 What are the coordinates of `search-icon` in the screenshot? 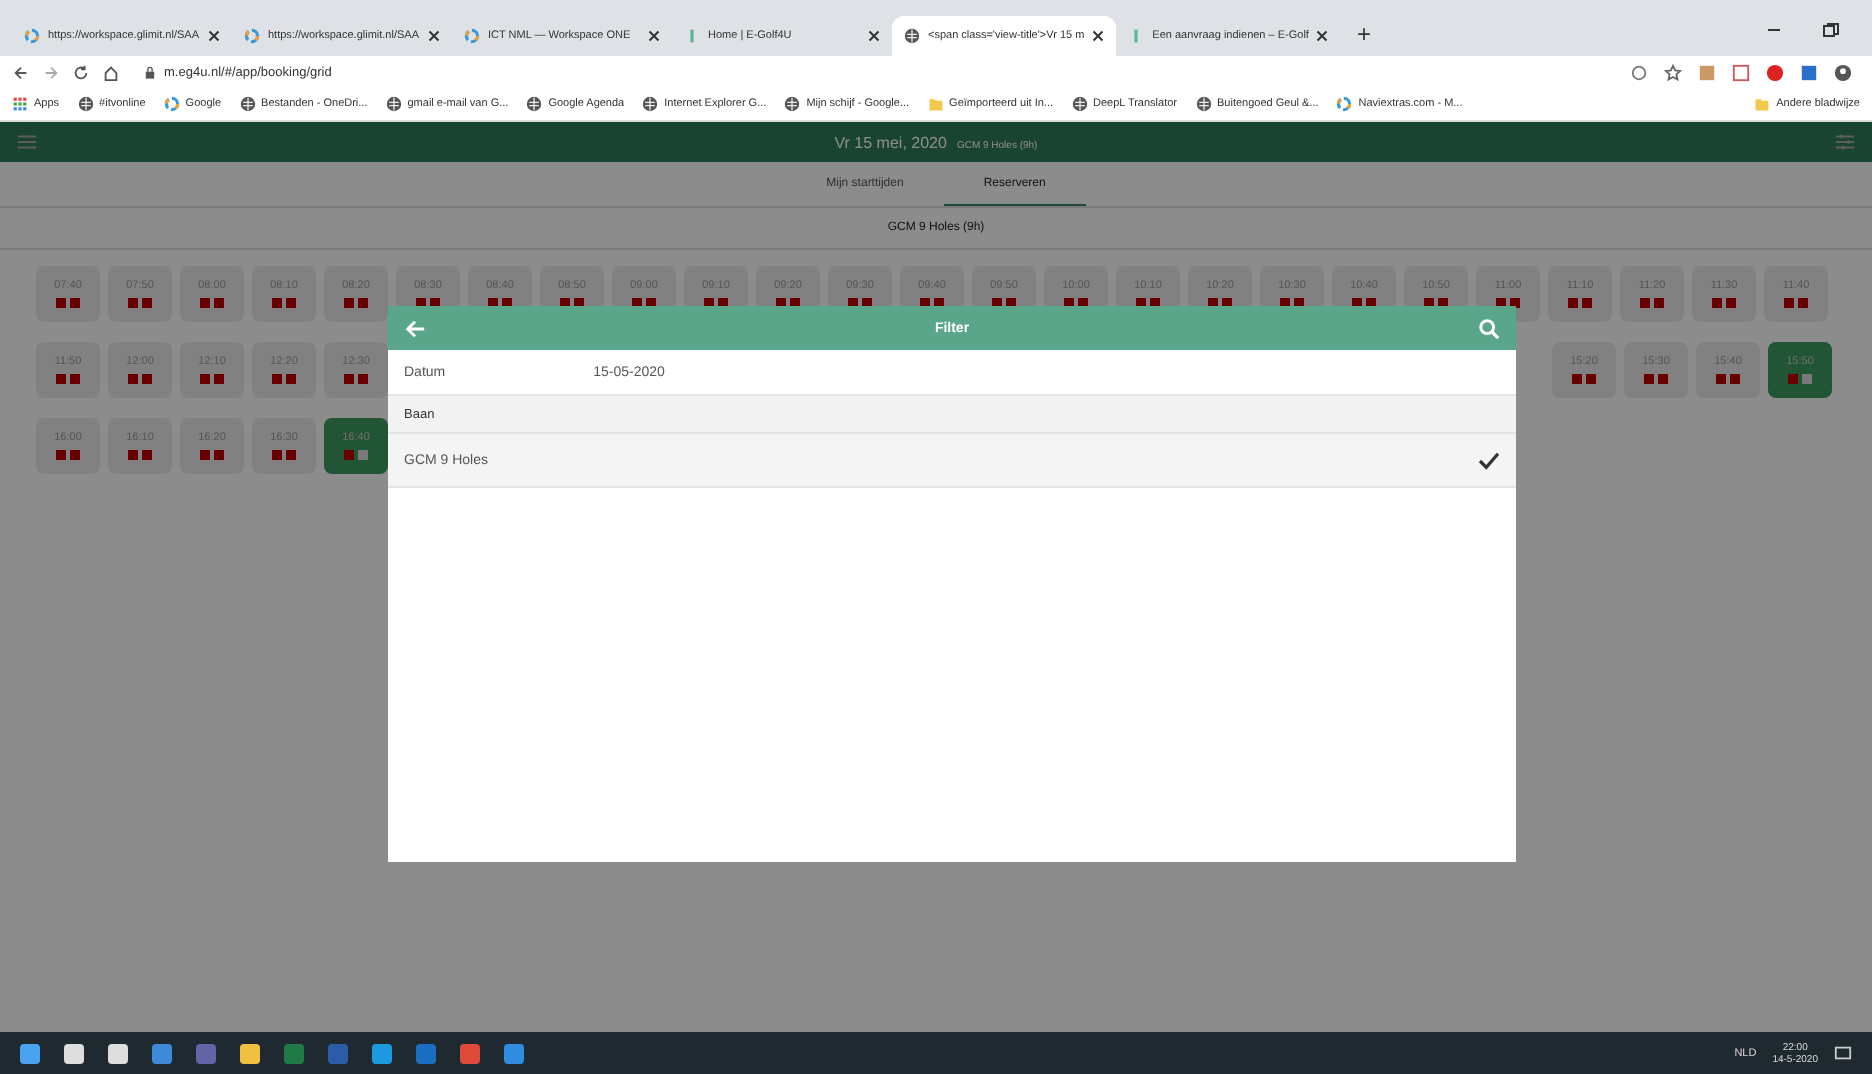 It's located at (1489, 328).